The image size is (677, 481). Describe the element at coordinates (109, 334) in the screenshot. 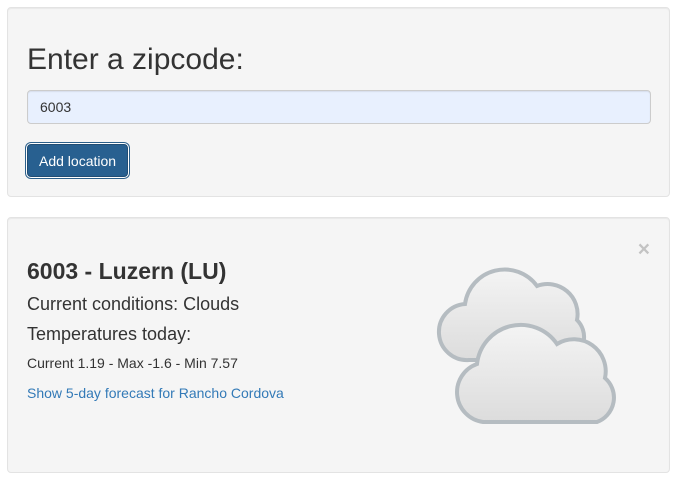

I see `temperatures-heading: Temperatures today:` at that location.